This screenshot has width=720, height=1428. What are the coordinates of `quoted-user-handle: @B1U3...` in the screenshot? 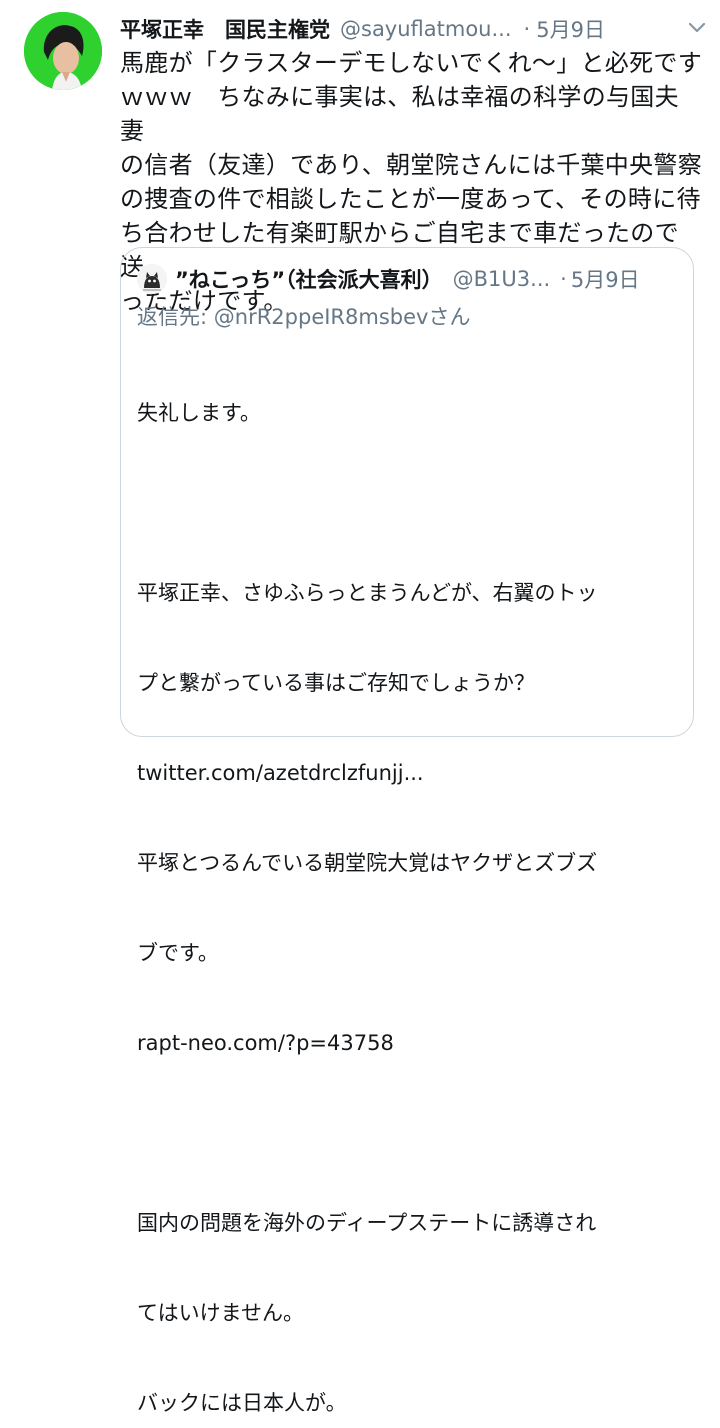 It's located at (502, 279).